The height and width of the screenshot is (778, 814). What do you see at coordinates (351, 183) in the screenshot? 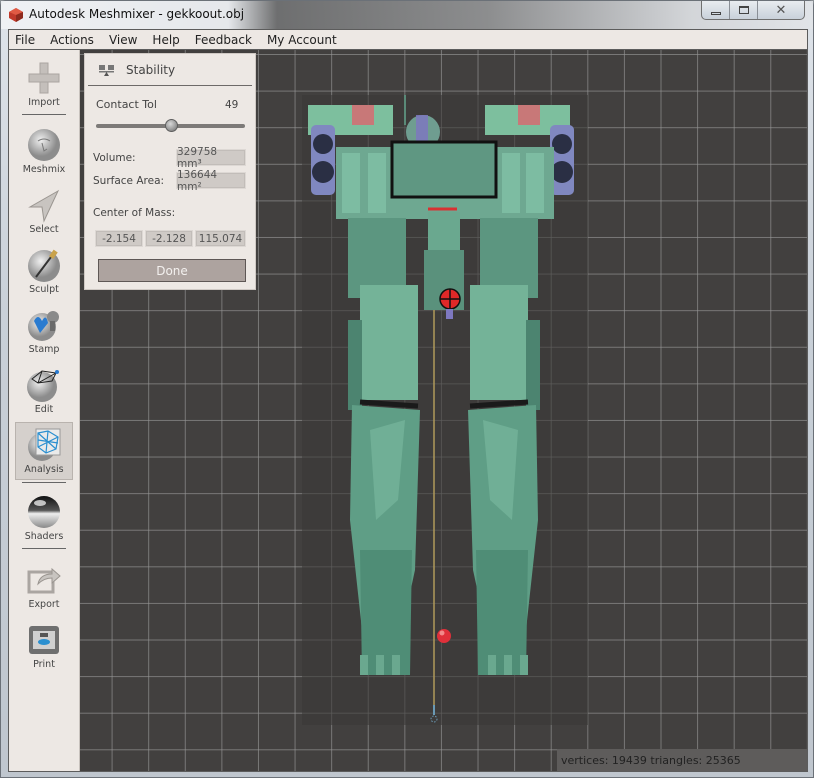
I see `left-arm-block` at bounding box center [351, 183].